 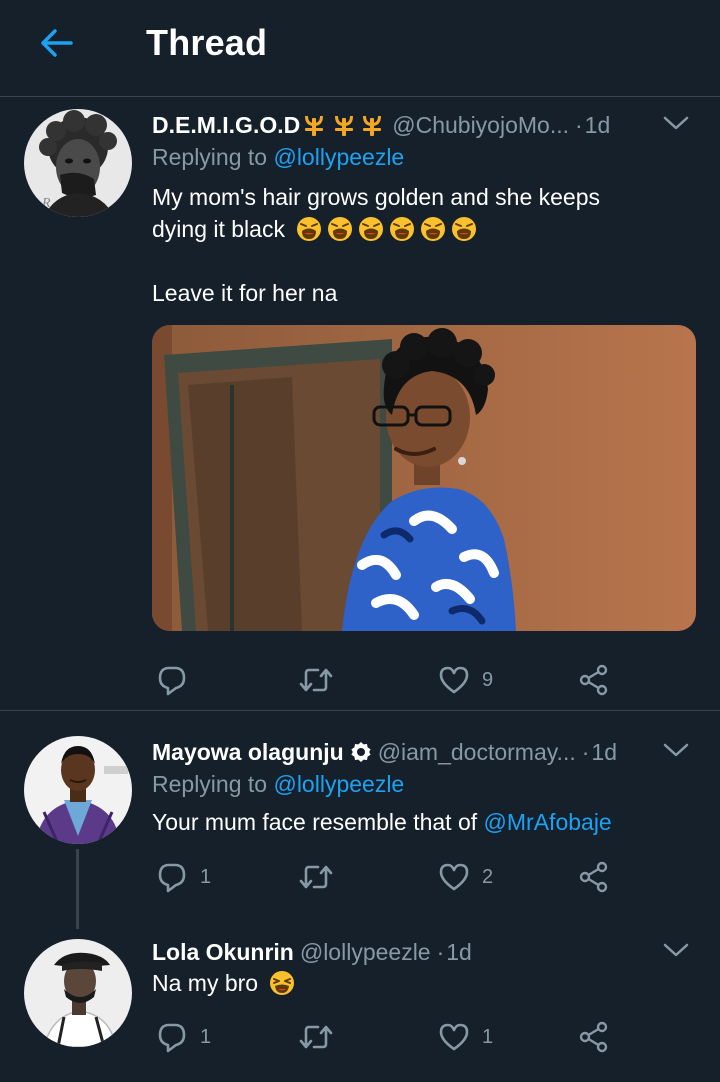 What do you see at coordinates (46, 203) in the screenshot?
I see `svg-text: R` at bounding box center [46, 203].